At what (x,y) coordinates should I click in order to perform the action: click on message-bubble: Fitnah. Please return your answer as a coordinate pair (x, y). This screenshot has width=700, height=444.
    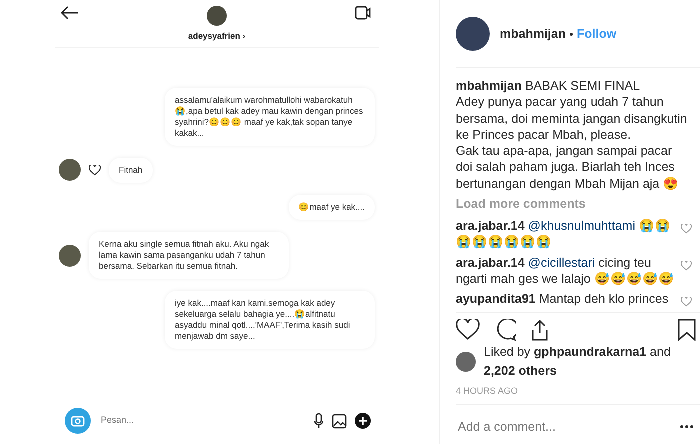
    Looking at the image, I should click on (131, 170).